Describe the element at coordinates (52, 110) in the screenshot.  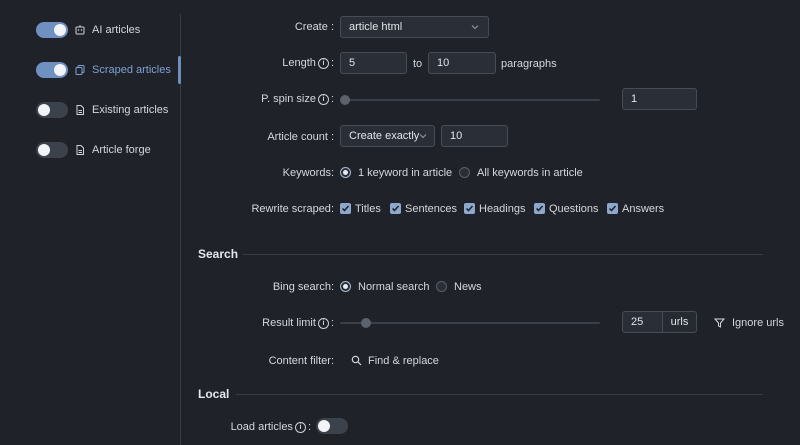
I see `existing-articles-toggle` at that location.